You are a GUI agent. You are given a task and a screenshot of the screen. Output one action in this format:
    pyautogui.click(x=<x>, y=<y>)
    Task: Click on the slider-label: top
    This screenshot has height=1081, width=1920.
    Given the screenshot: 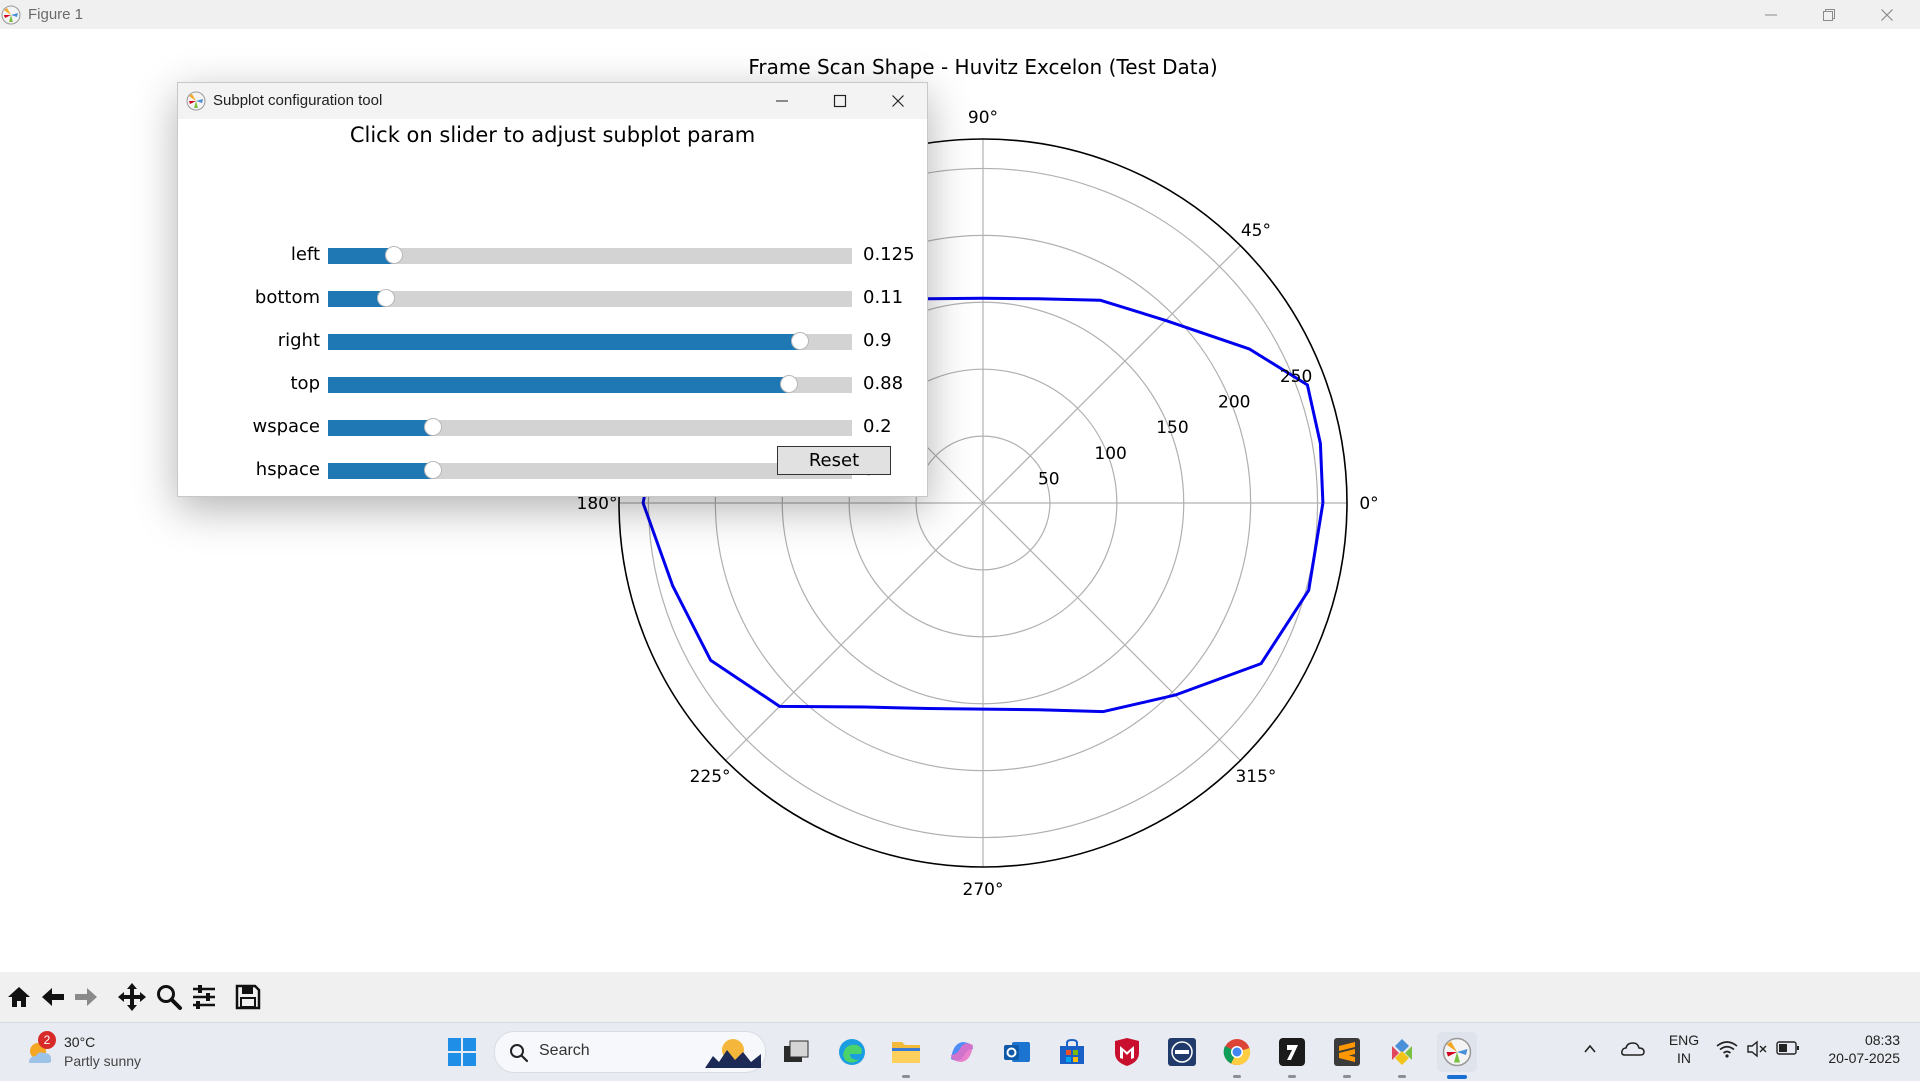 What is the action you would take?
    pyautogui.click(x=305, y=383)
    